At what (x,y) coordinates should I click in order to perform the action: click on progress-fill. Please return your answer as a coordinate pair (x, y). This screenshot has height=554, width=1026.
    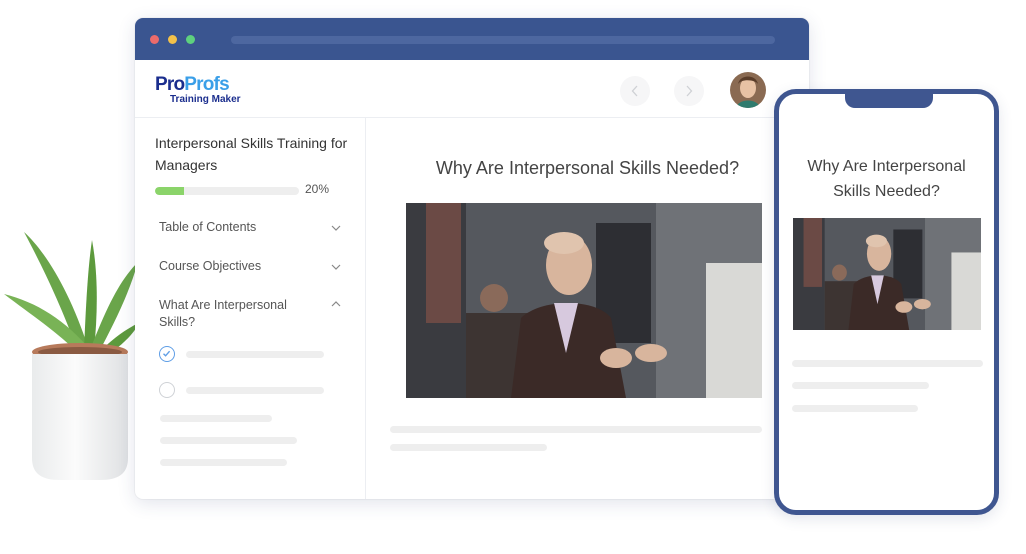
    Looking at the image, I should click on (169, 191).